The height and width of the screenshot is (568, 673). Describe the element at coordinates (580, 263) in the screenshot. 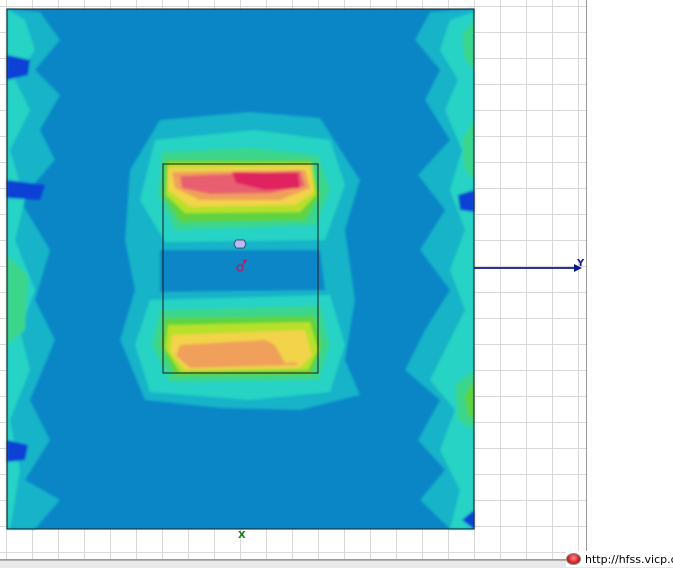

I see `y-axis-label: Y` at that location.